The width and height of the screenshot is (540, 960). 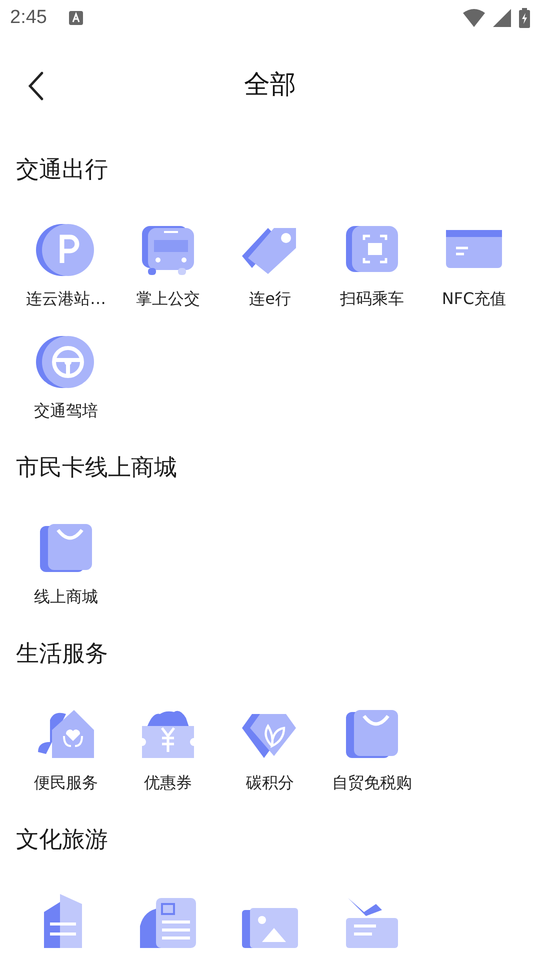 What do you see at coordinates (372, 299) in the screenshot?
I see `service-label: 扫码乘车` at bounding box center [372, 299].